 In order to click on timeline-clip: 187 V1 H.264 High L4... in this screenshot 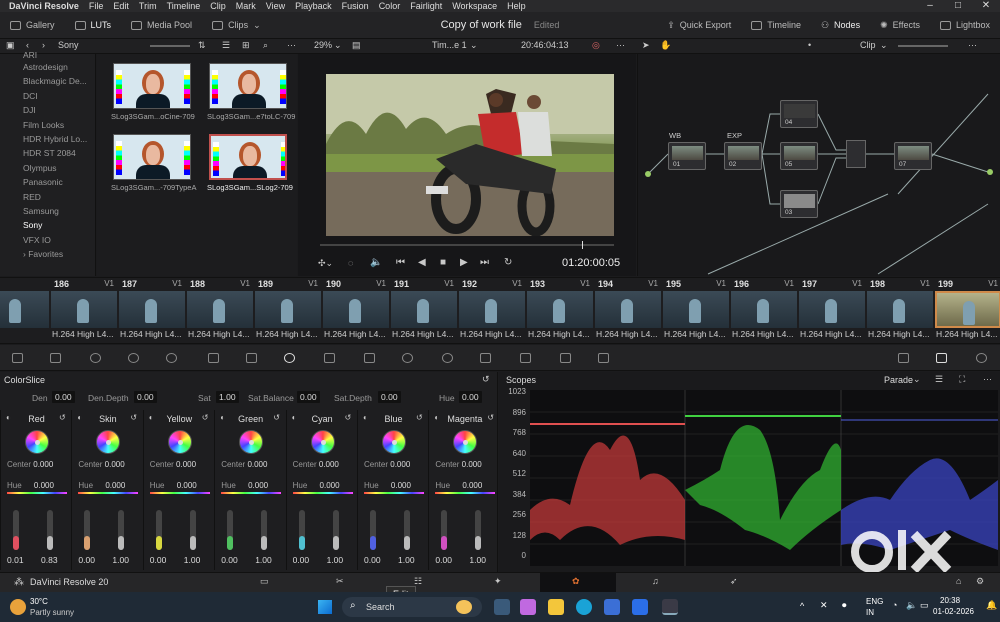, I will do `click(152, 311)`.